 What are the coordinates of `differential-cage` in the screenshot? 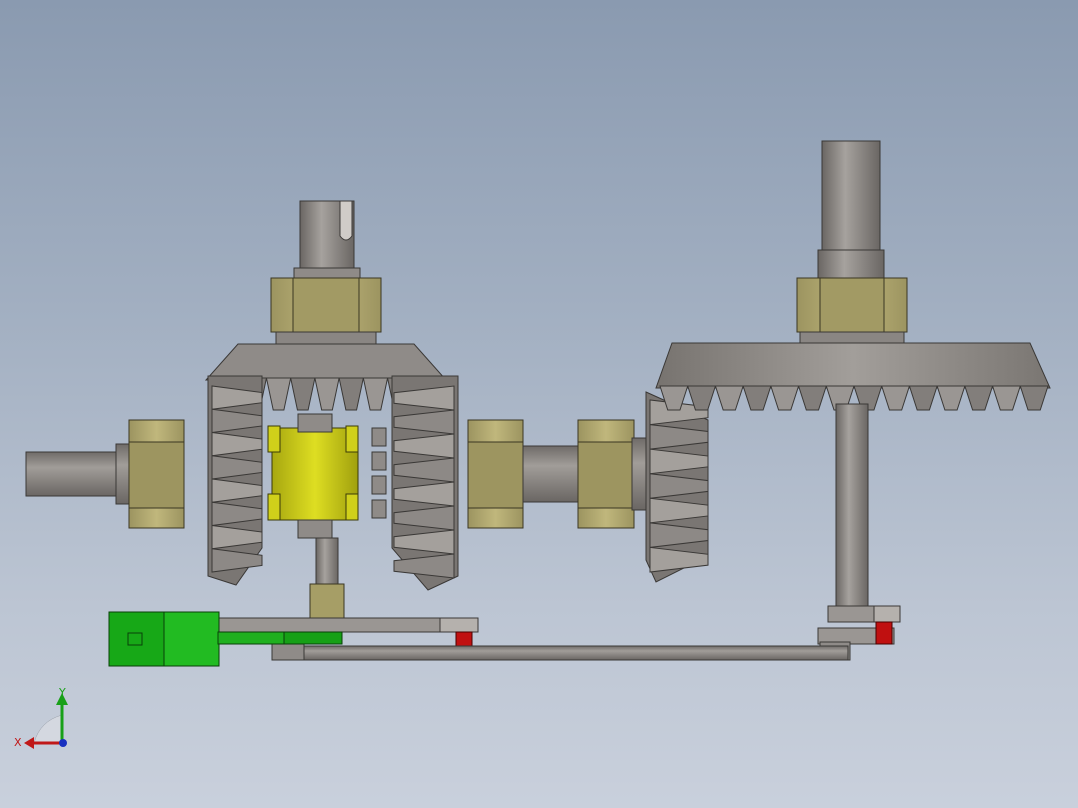 It's located at (313, 476).